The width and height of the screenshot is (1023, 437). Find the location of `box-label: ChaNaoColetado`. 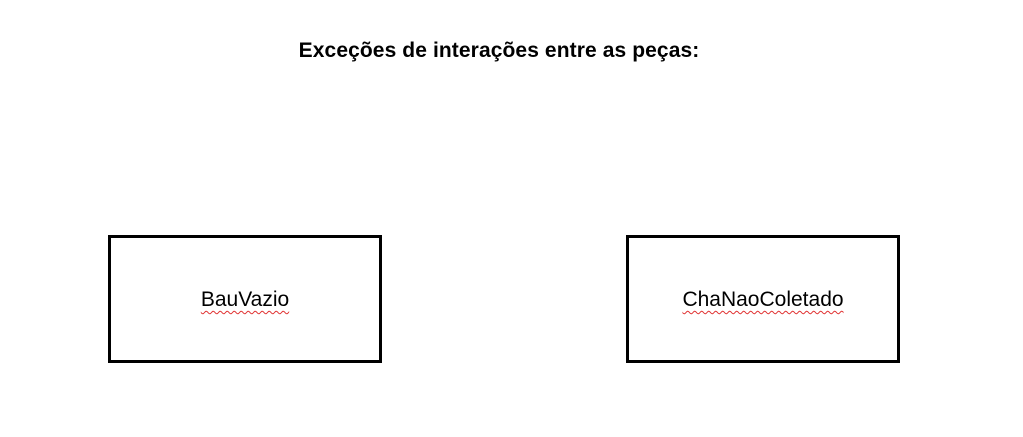

box-label: ChaNaoColetado is located at coordinates (763, 299).